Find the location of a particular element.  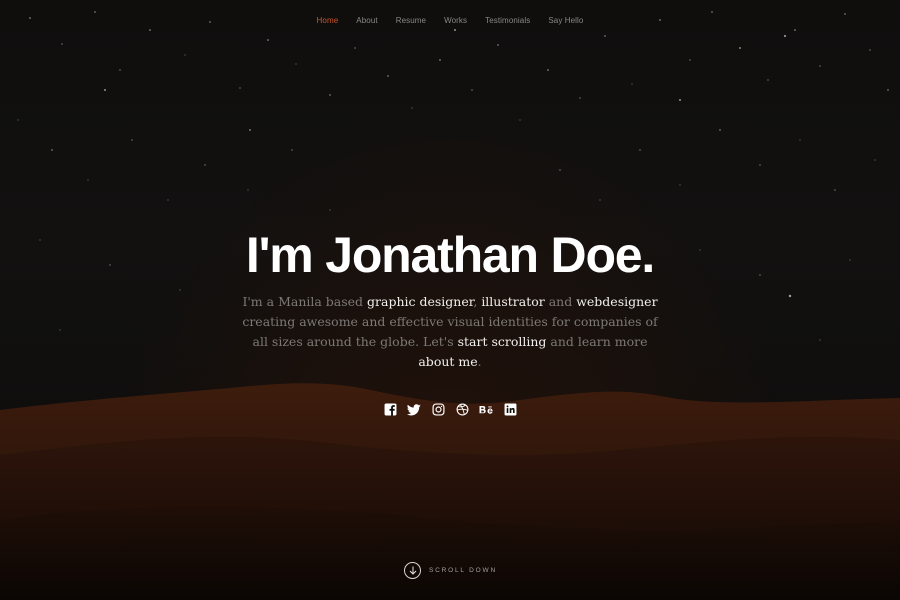

nav-item-testimonials: Testimonials is located at coordinates (507, 20).